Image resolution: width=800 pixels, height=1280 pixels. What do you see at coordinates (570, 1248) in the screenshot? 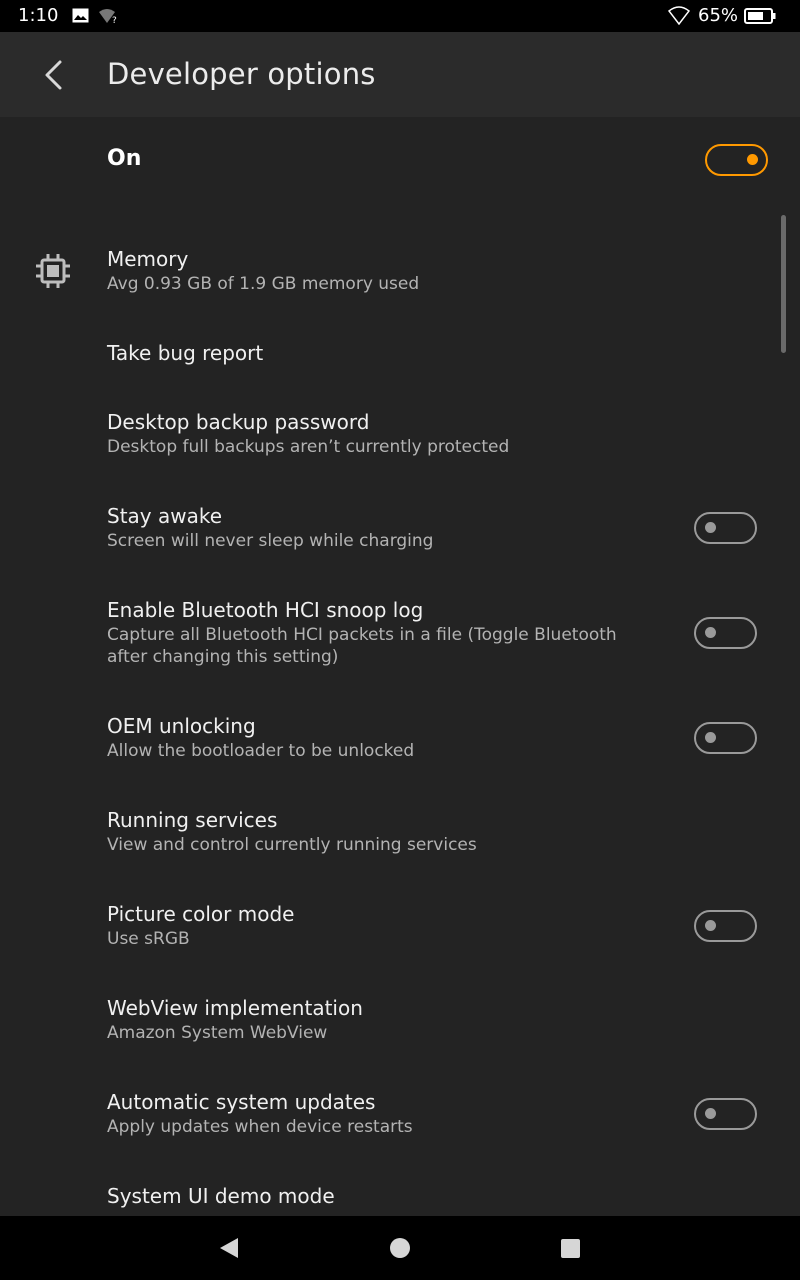
I see `recents-square-icon` at bounding box center [570, 1248].